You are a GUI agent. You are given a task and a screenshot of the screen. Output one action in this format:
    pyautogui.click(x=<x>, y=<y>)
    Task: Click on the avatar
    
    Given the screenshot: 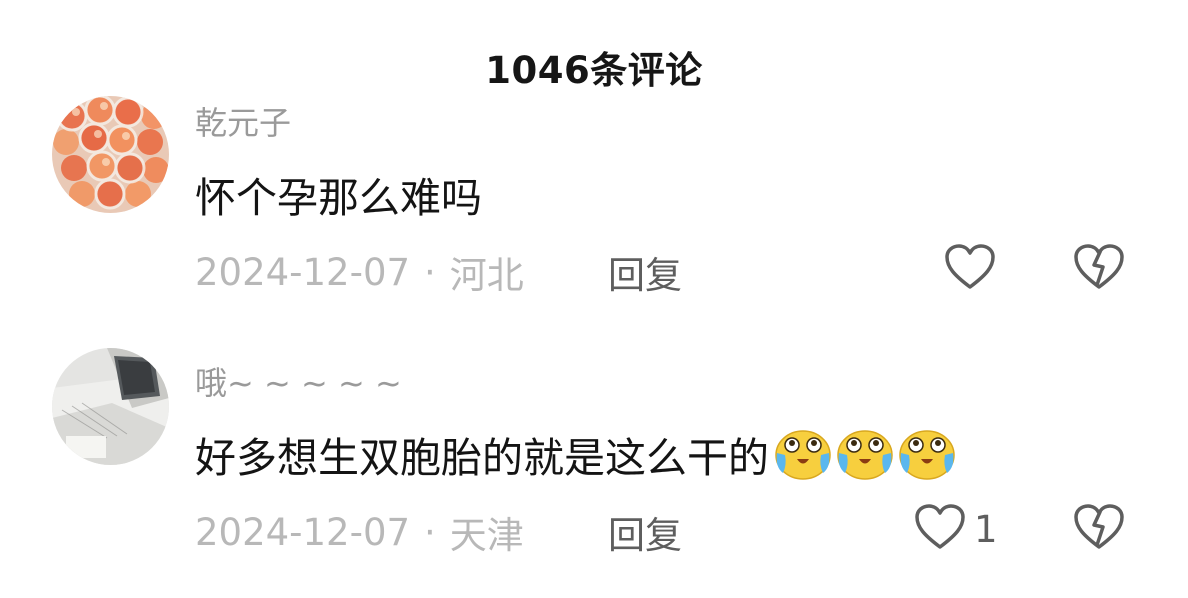 What is the action you would take?
    pyautogui.click(x=110, y=406)
    